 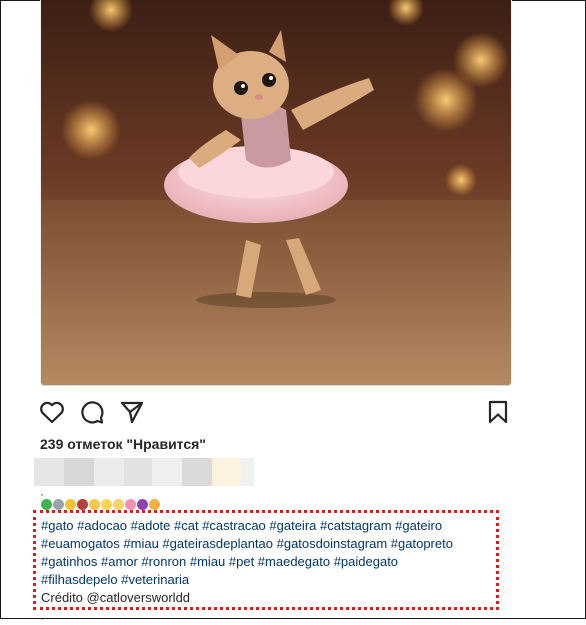 I want to click on bookmark-icon, so click(x=498, y=412).